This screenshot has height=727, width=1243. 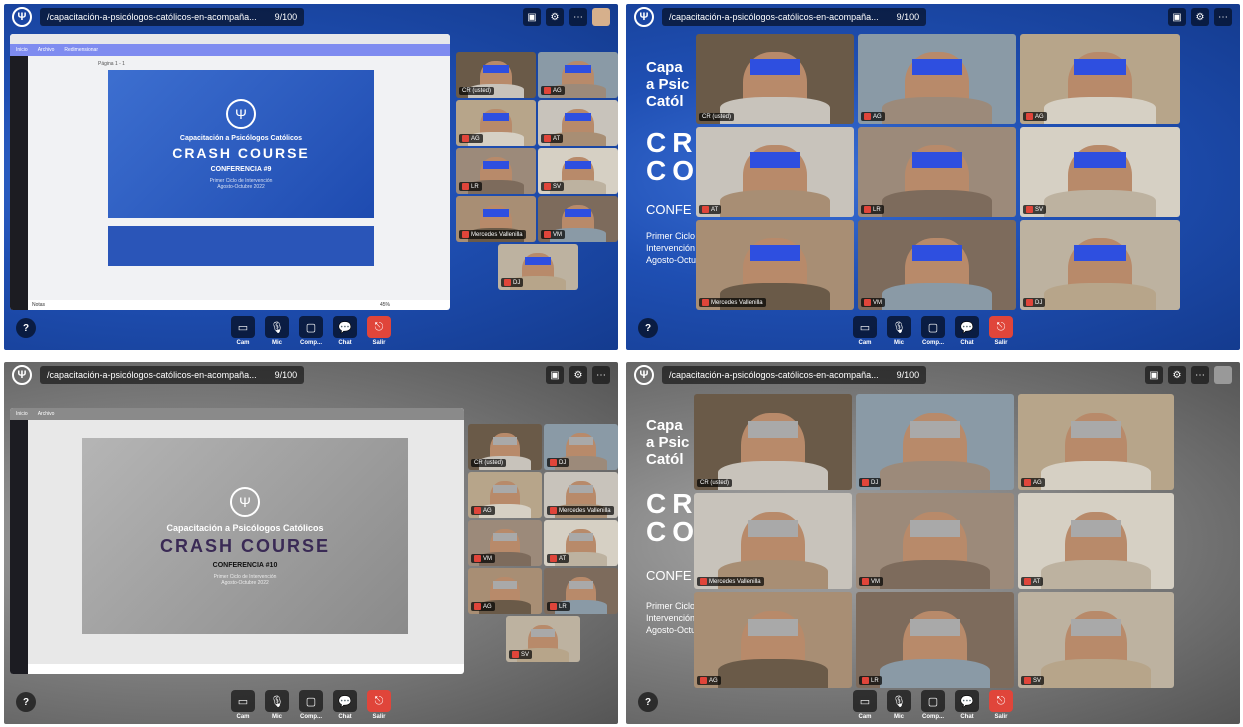 What do you see at coordinates (385, 305) in the screenshot?
I see `zoom-label: 45%` at bounding box center [385, 305].